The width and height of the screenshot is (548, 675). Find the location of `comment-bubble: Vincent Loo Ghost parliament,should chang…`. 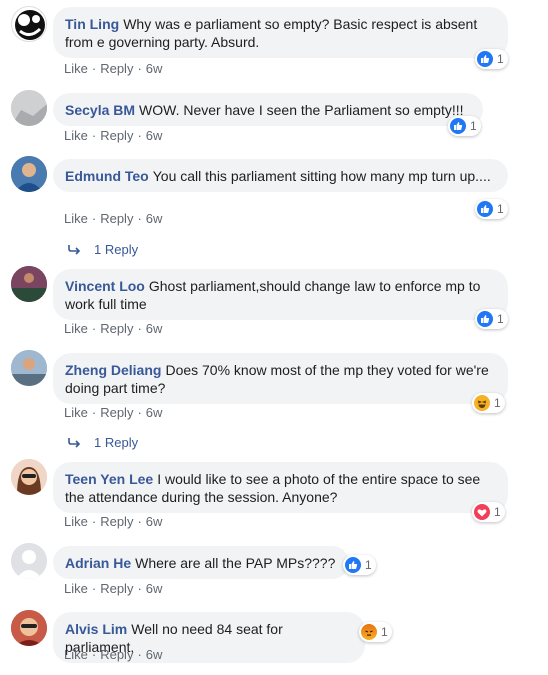

comment-bubble: Vincent Loo Ghost parliament,should chang… is located at coordinates (280, 294).